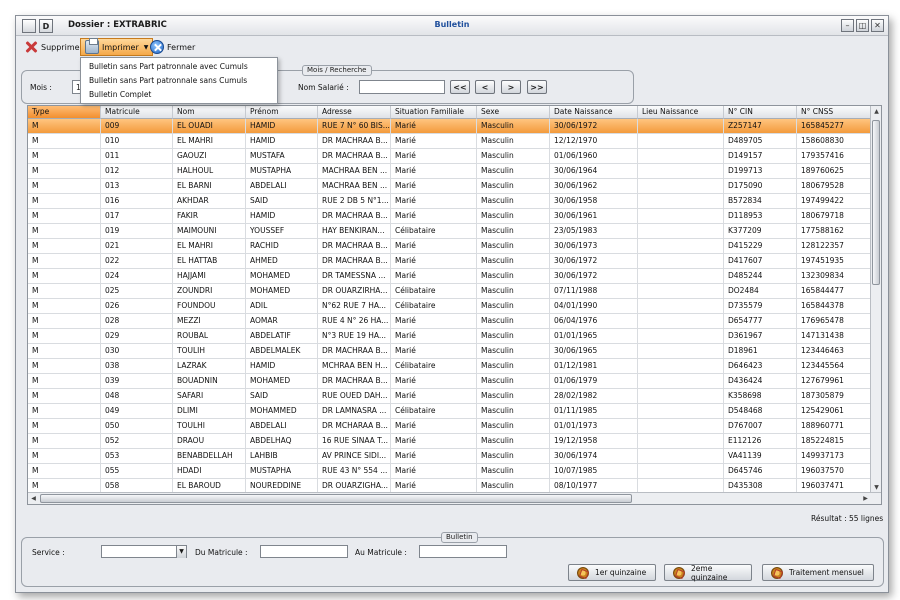 The image size is (900, 600). What do you see at coordinates (760, 112) in the screenshot?
I see `column-header: N° CIN` at bounding box center [760, 112].